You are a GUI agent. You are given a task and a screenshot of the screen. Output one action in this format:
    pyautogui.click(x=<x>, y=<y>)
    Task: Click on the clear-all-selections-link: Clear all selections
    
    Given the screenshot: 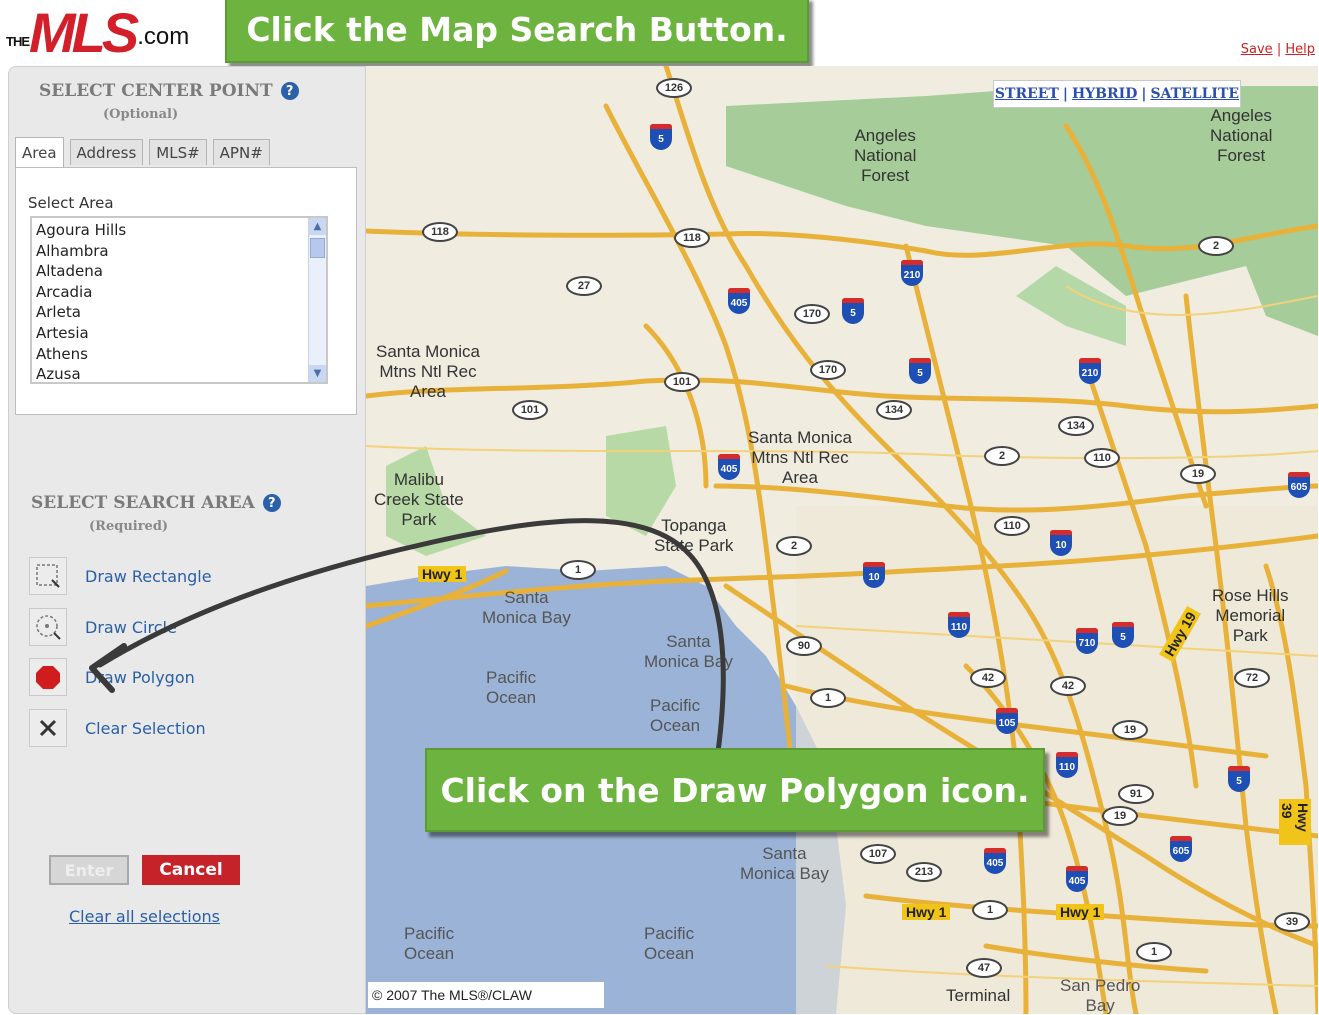 What is the action you would take?
    pyautogui.click(x=144, y=916)
    